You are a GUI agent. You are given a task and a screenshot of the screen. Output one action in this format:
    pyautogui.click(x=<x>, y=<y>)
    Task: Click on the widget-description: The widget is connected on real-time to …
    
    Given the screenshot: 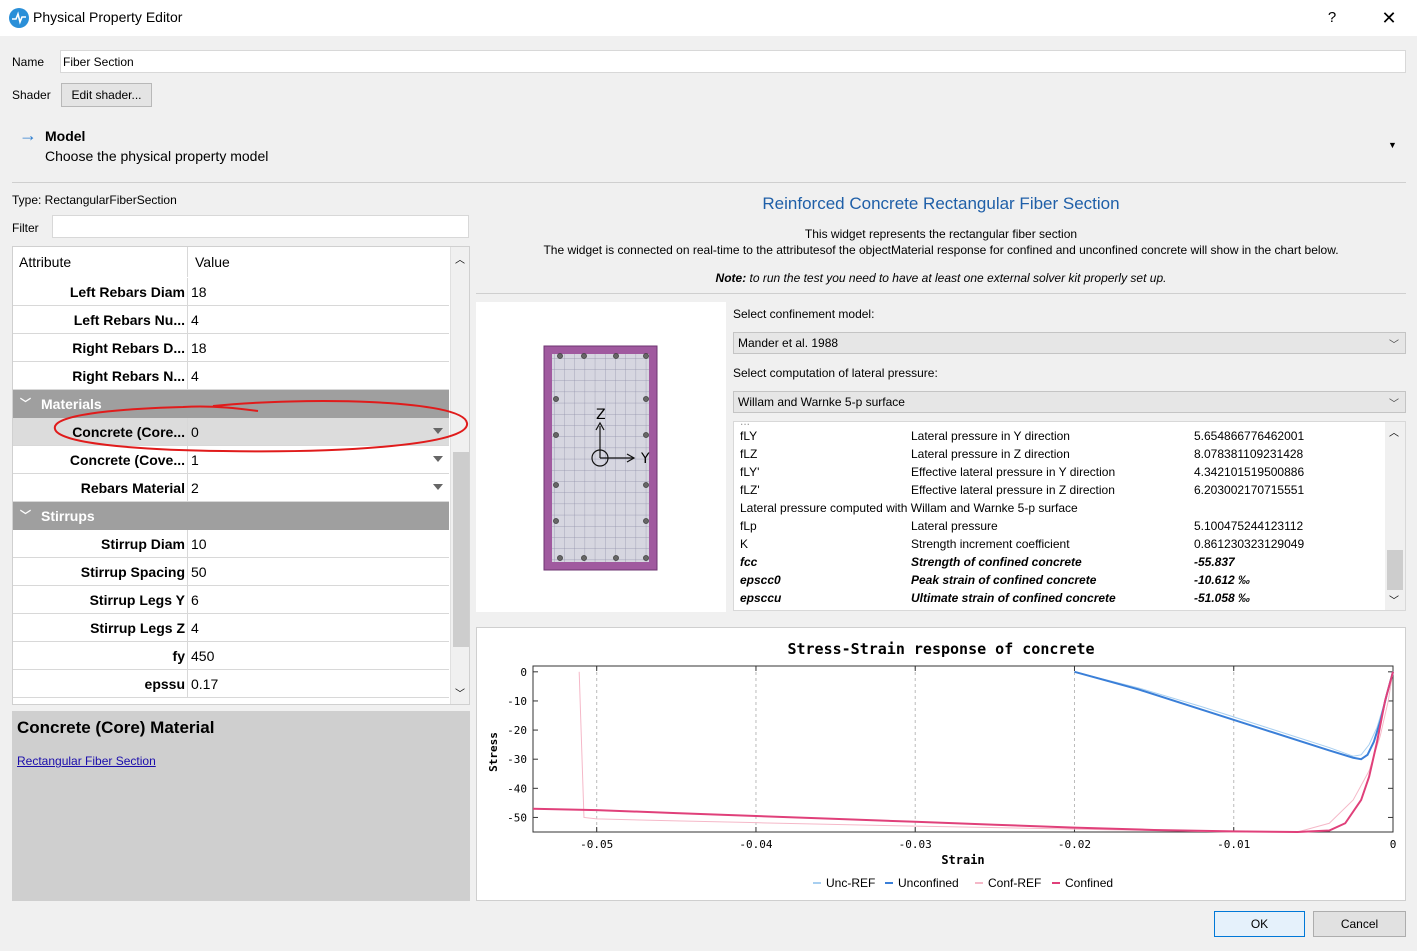 What is the action you would take?
    pyautogui.click(x=941, y=250)
    